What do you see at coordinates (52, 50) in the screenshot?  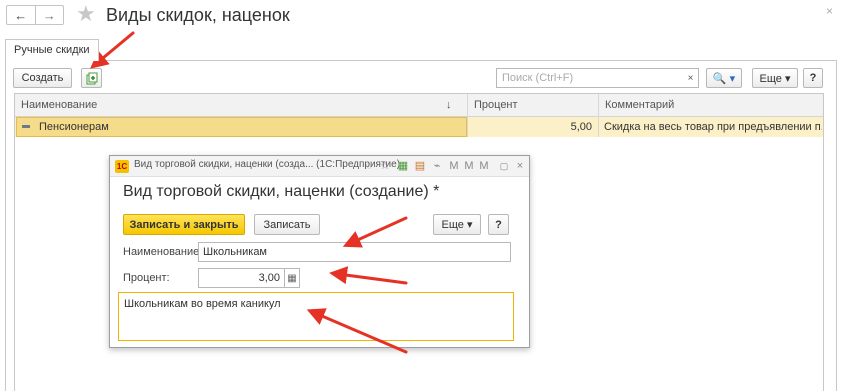 I see `tab-manual-discounts: Ручные скидки` at bounding box center [52, 50].